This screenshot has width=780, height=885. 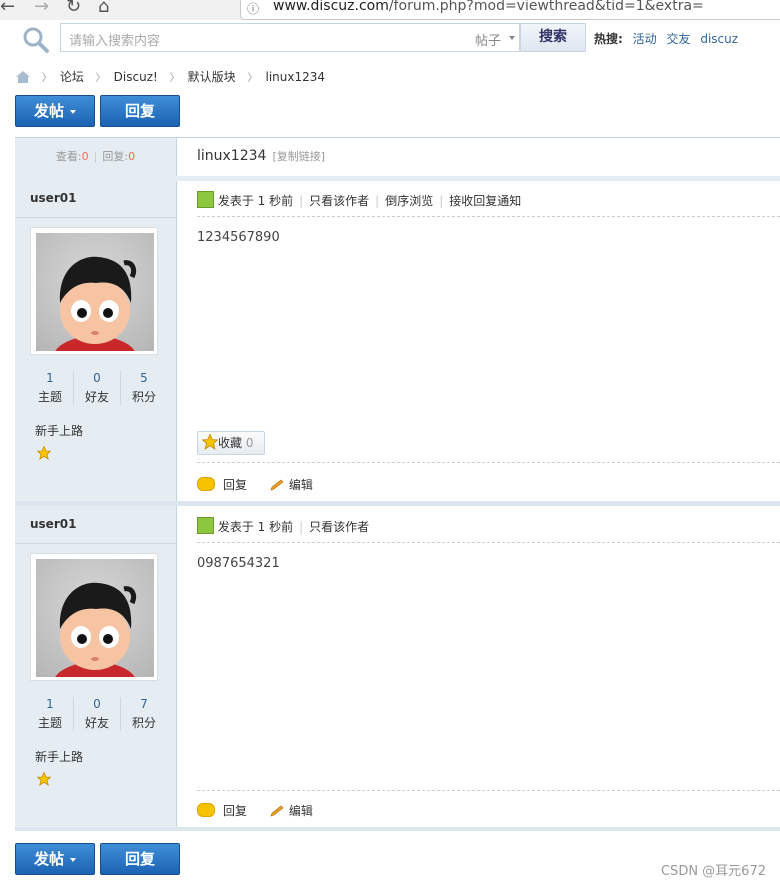 What do you see at coordinates (144, 388) in the screenshot?
I see `stat-points: 5 积分` at bounding box center [144, 388].